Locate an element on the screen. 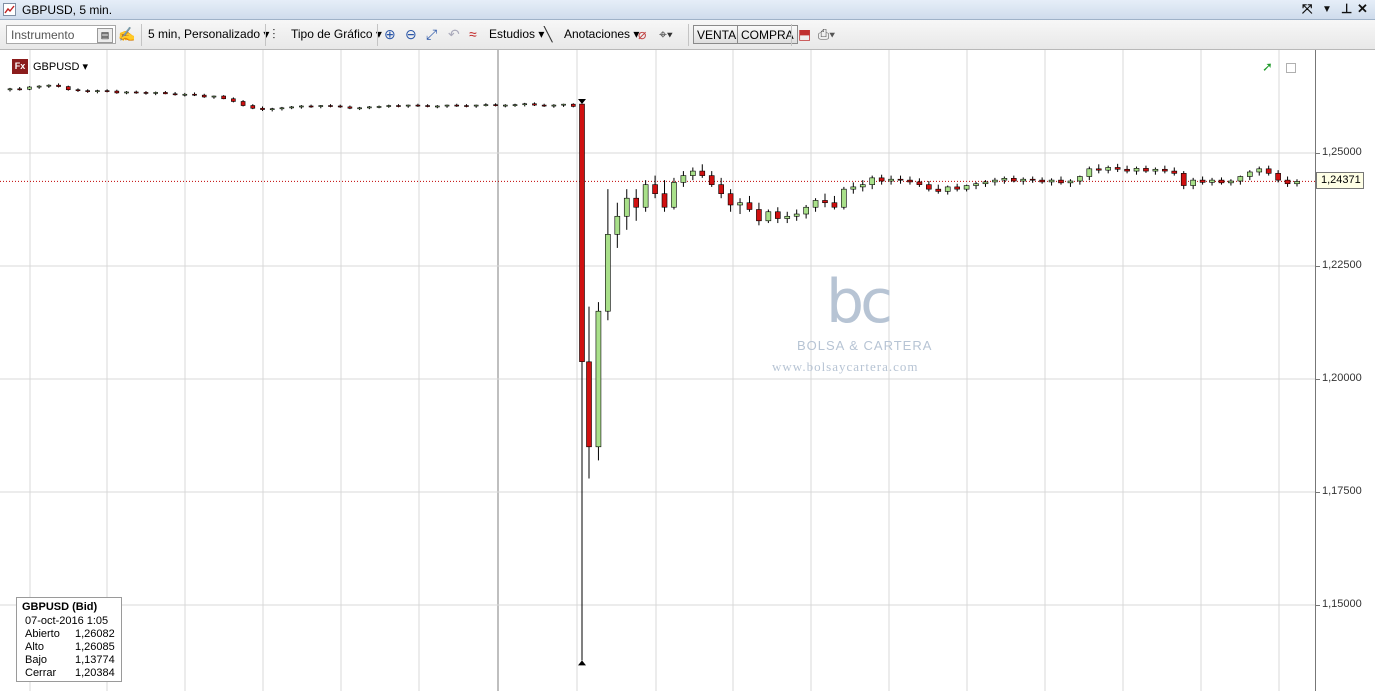 Image resolution: width=1375 pixels, height=691 pixels. timeframe-dropdown: 5 min, Personalizado ▾ is located at coordinates (208, 34).